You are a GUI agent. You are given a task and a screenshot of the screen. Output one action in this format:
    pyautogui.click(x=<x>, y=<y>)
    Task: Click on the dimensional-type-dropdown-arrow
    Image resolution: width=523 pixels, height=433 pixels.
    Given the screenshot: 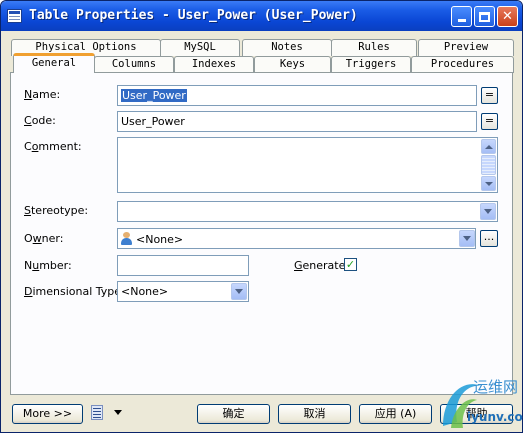 What is the action you would take?
    pyautogui.click(x=239, y=291)
    